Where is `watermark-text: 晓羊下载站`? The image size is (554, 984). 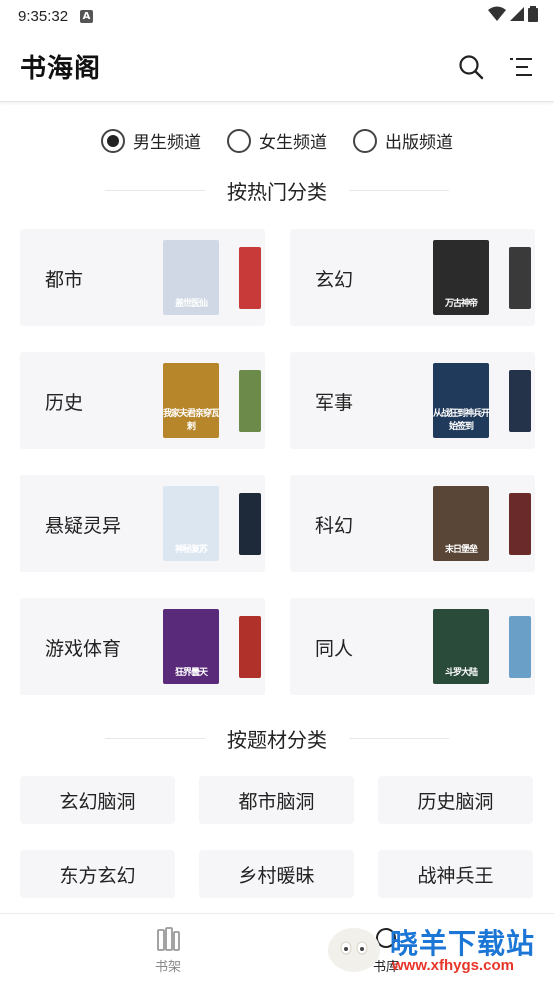 watermark-text: 晓羊下载站 is located at coordinates (463, 943).